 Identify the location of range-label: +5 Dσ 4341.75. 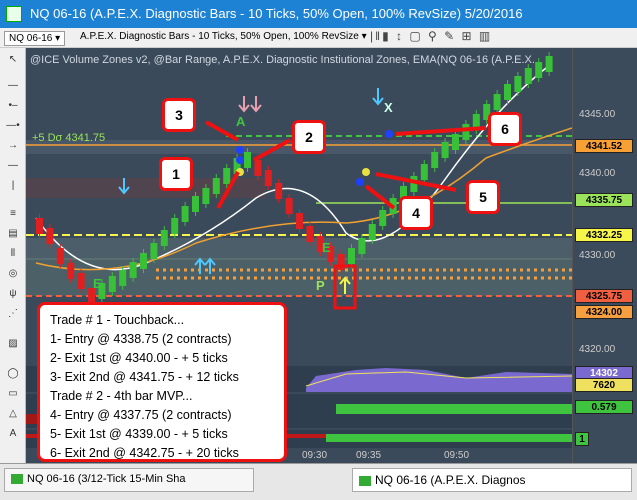
(69, 138).